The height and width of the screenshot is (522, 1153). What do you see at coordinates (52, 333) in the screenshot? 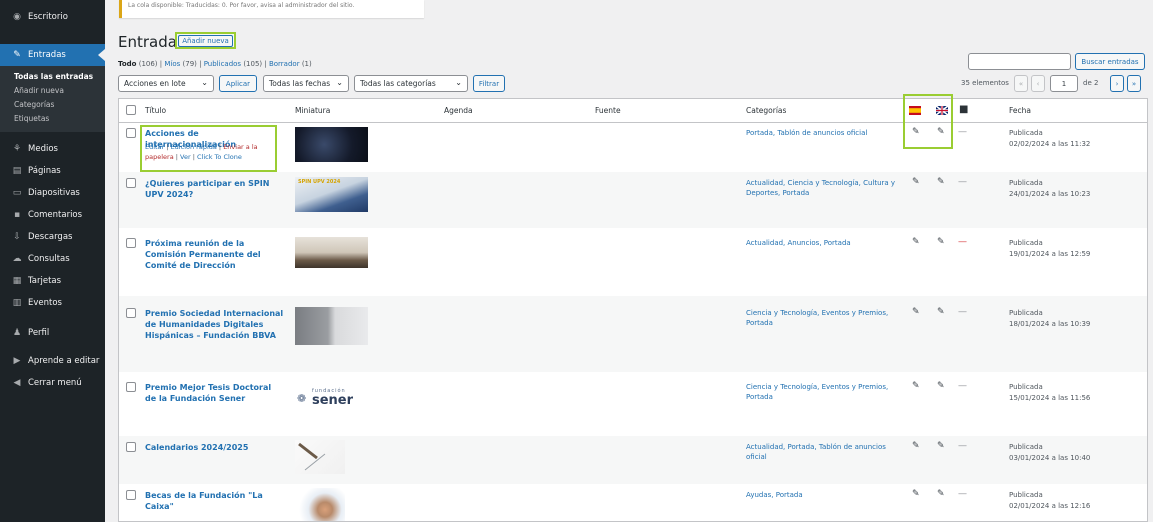
I see `menu-perfil: ♟ Perfil` at bounding box center [52, 333].